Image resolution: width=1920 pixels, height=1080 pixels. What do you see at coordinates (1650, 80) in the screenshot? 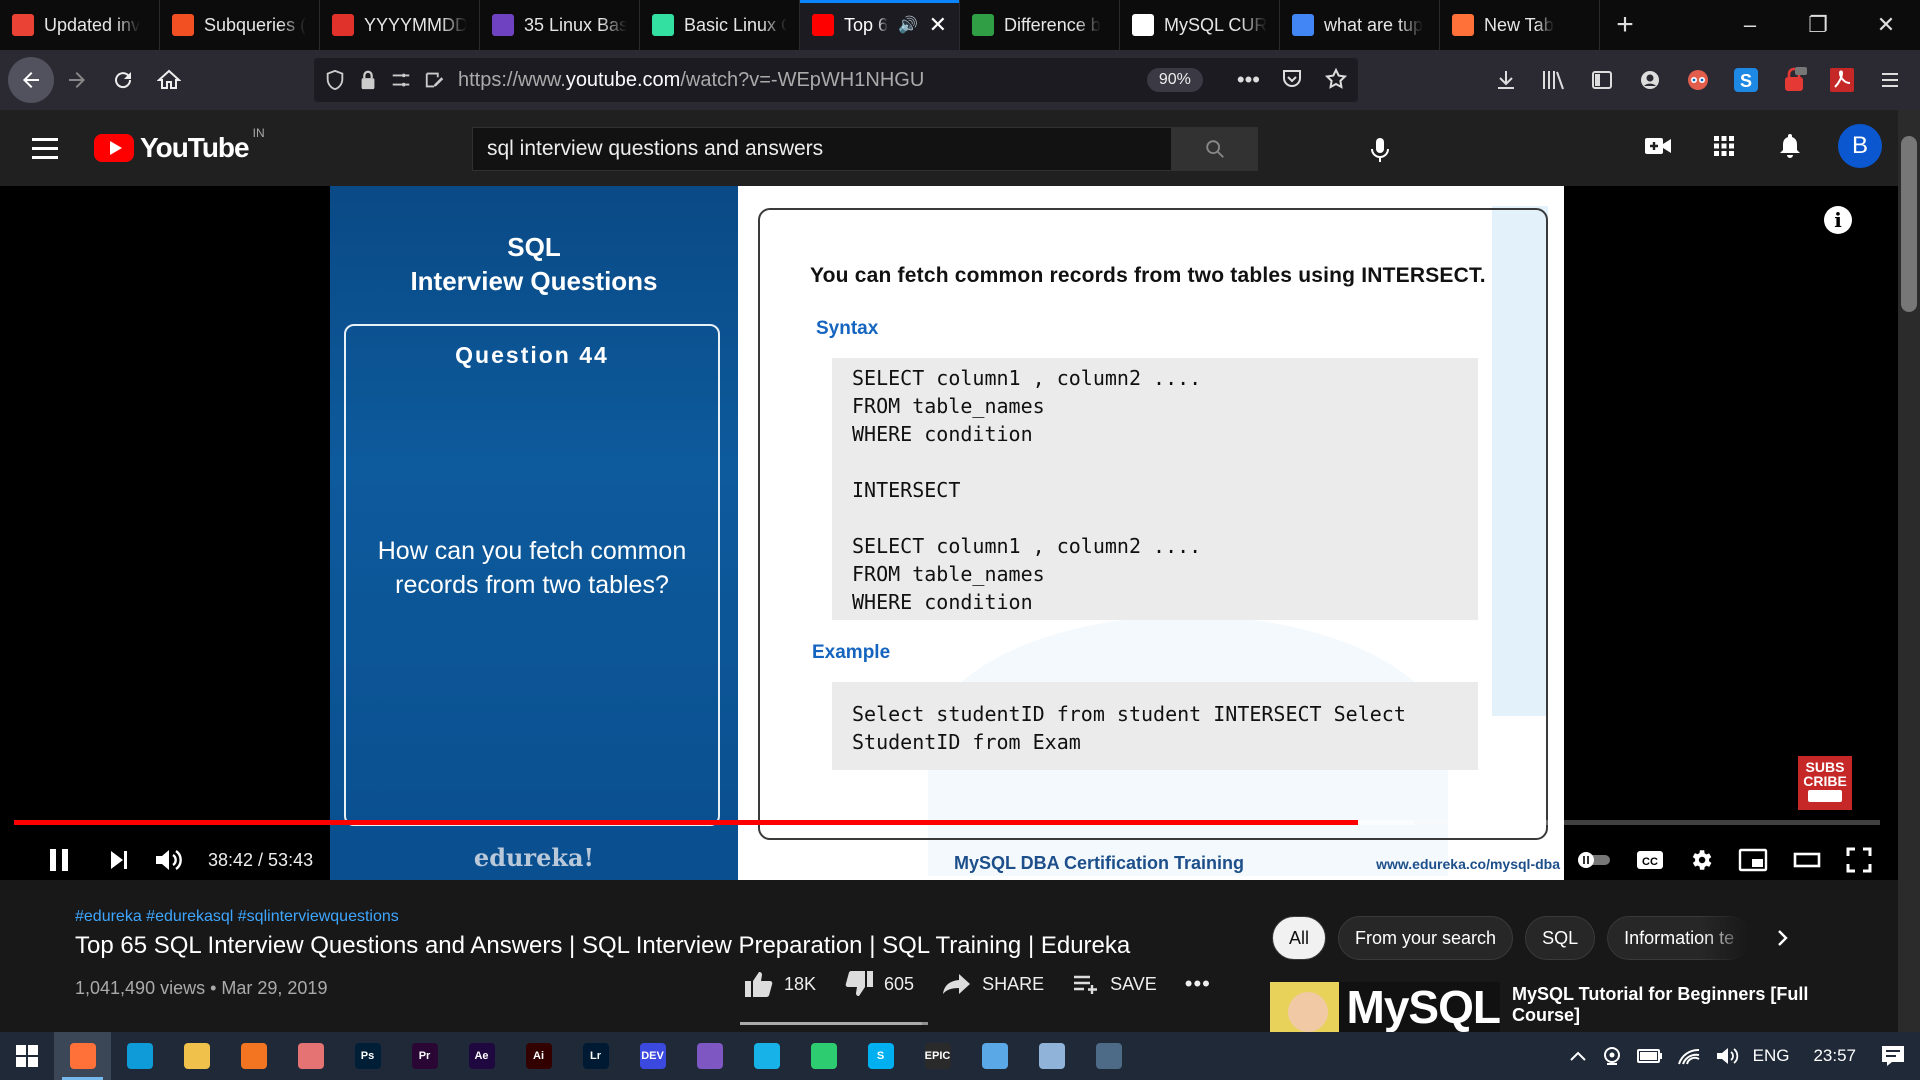
I see `account-icon` at bounding box center [1650, 80].